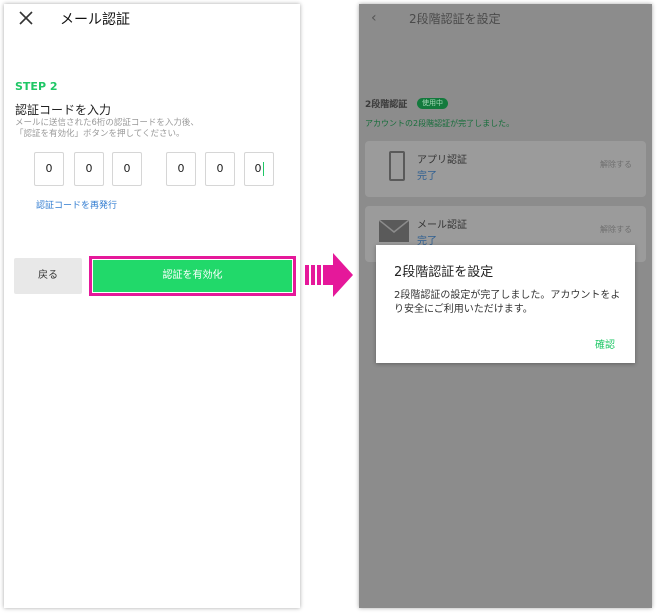  I want to click on status-badge: 使用中, so click(432, 103).